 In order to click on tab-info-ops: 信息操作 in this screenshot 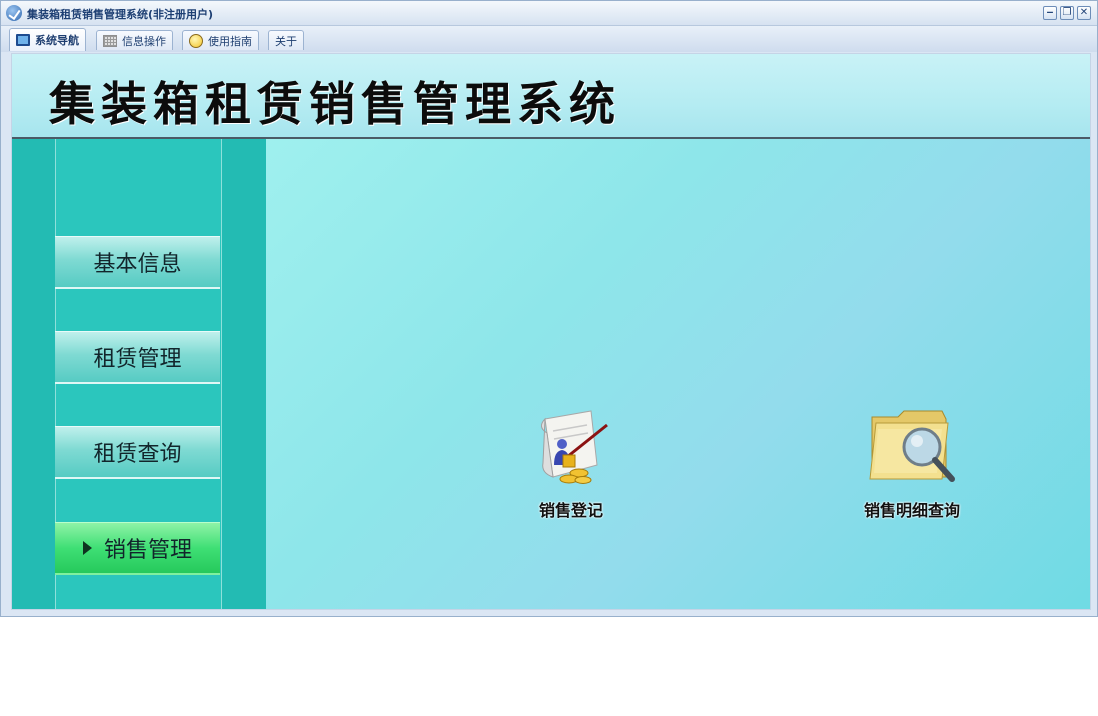, I will do `click(134, 40)`.